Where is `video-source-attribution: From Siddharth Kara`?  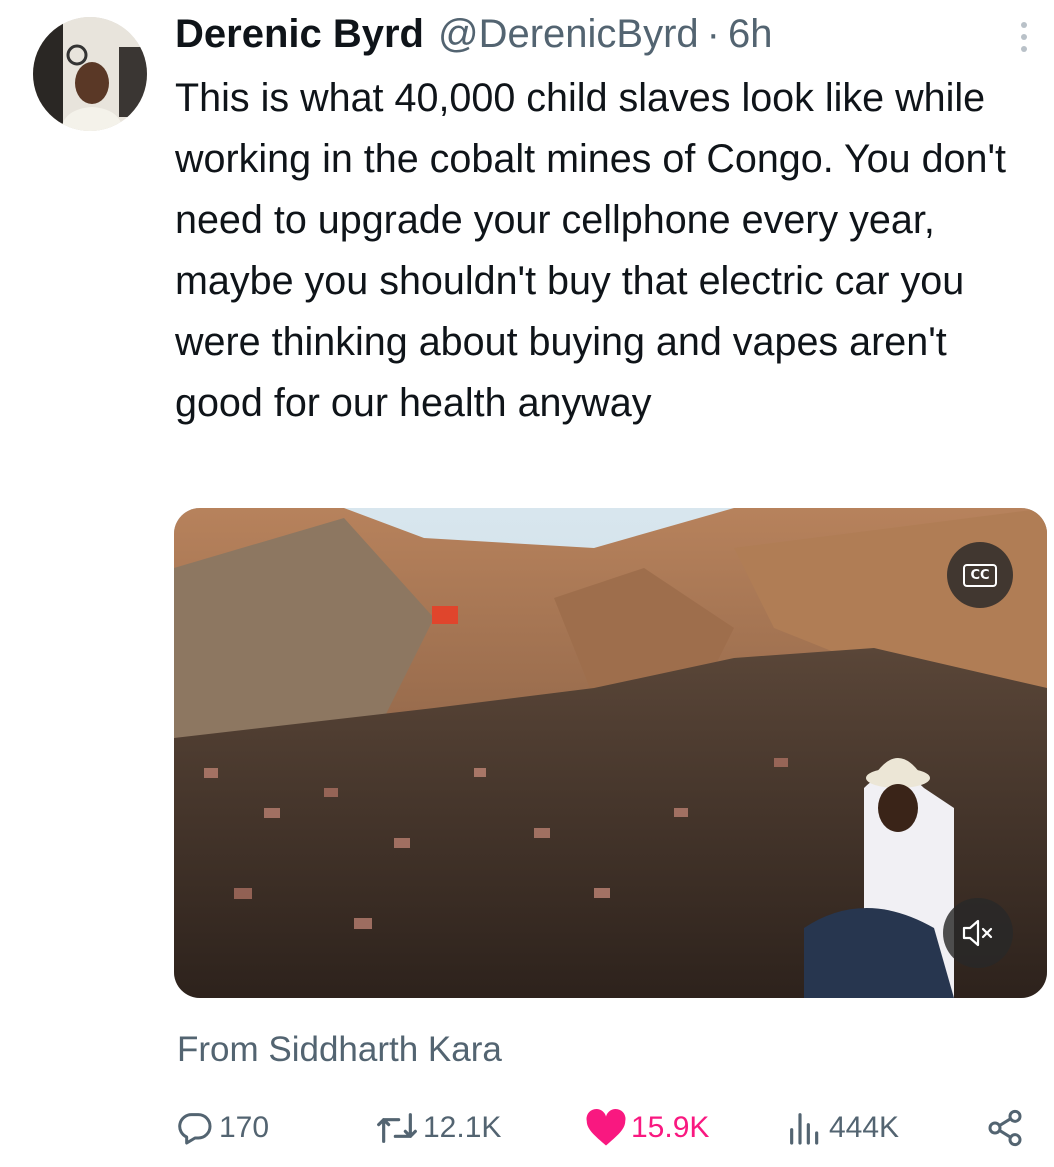 video-source-attribution: From Siddharth Kara is located at coordinates (339, 1049).